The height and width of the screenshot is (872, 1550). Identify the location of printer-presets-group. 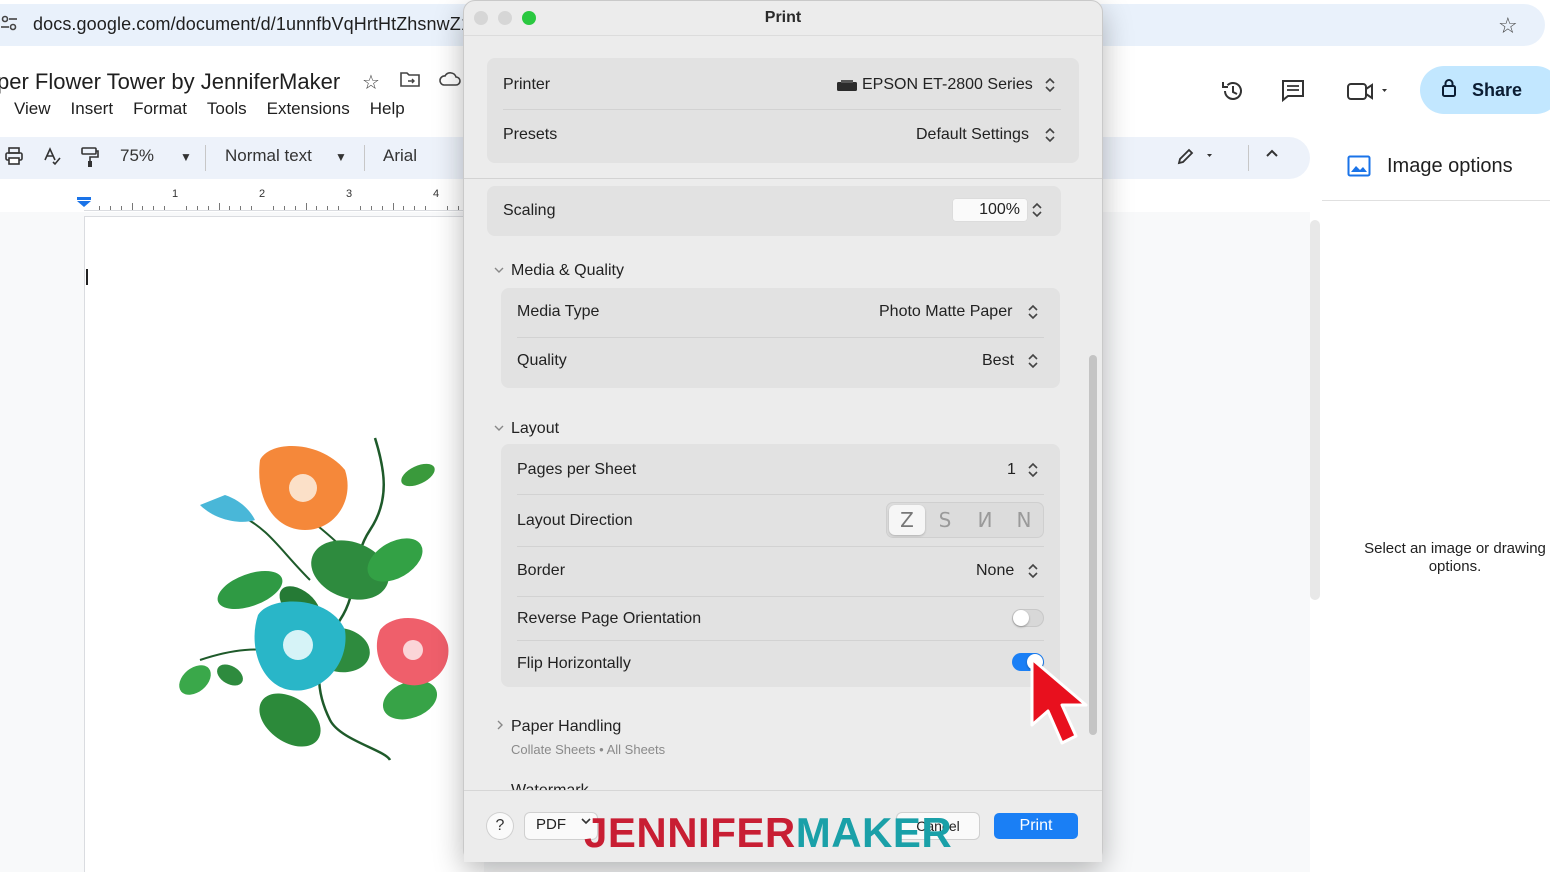
(783, 110).